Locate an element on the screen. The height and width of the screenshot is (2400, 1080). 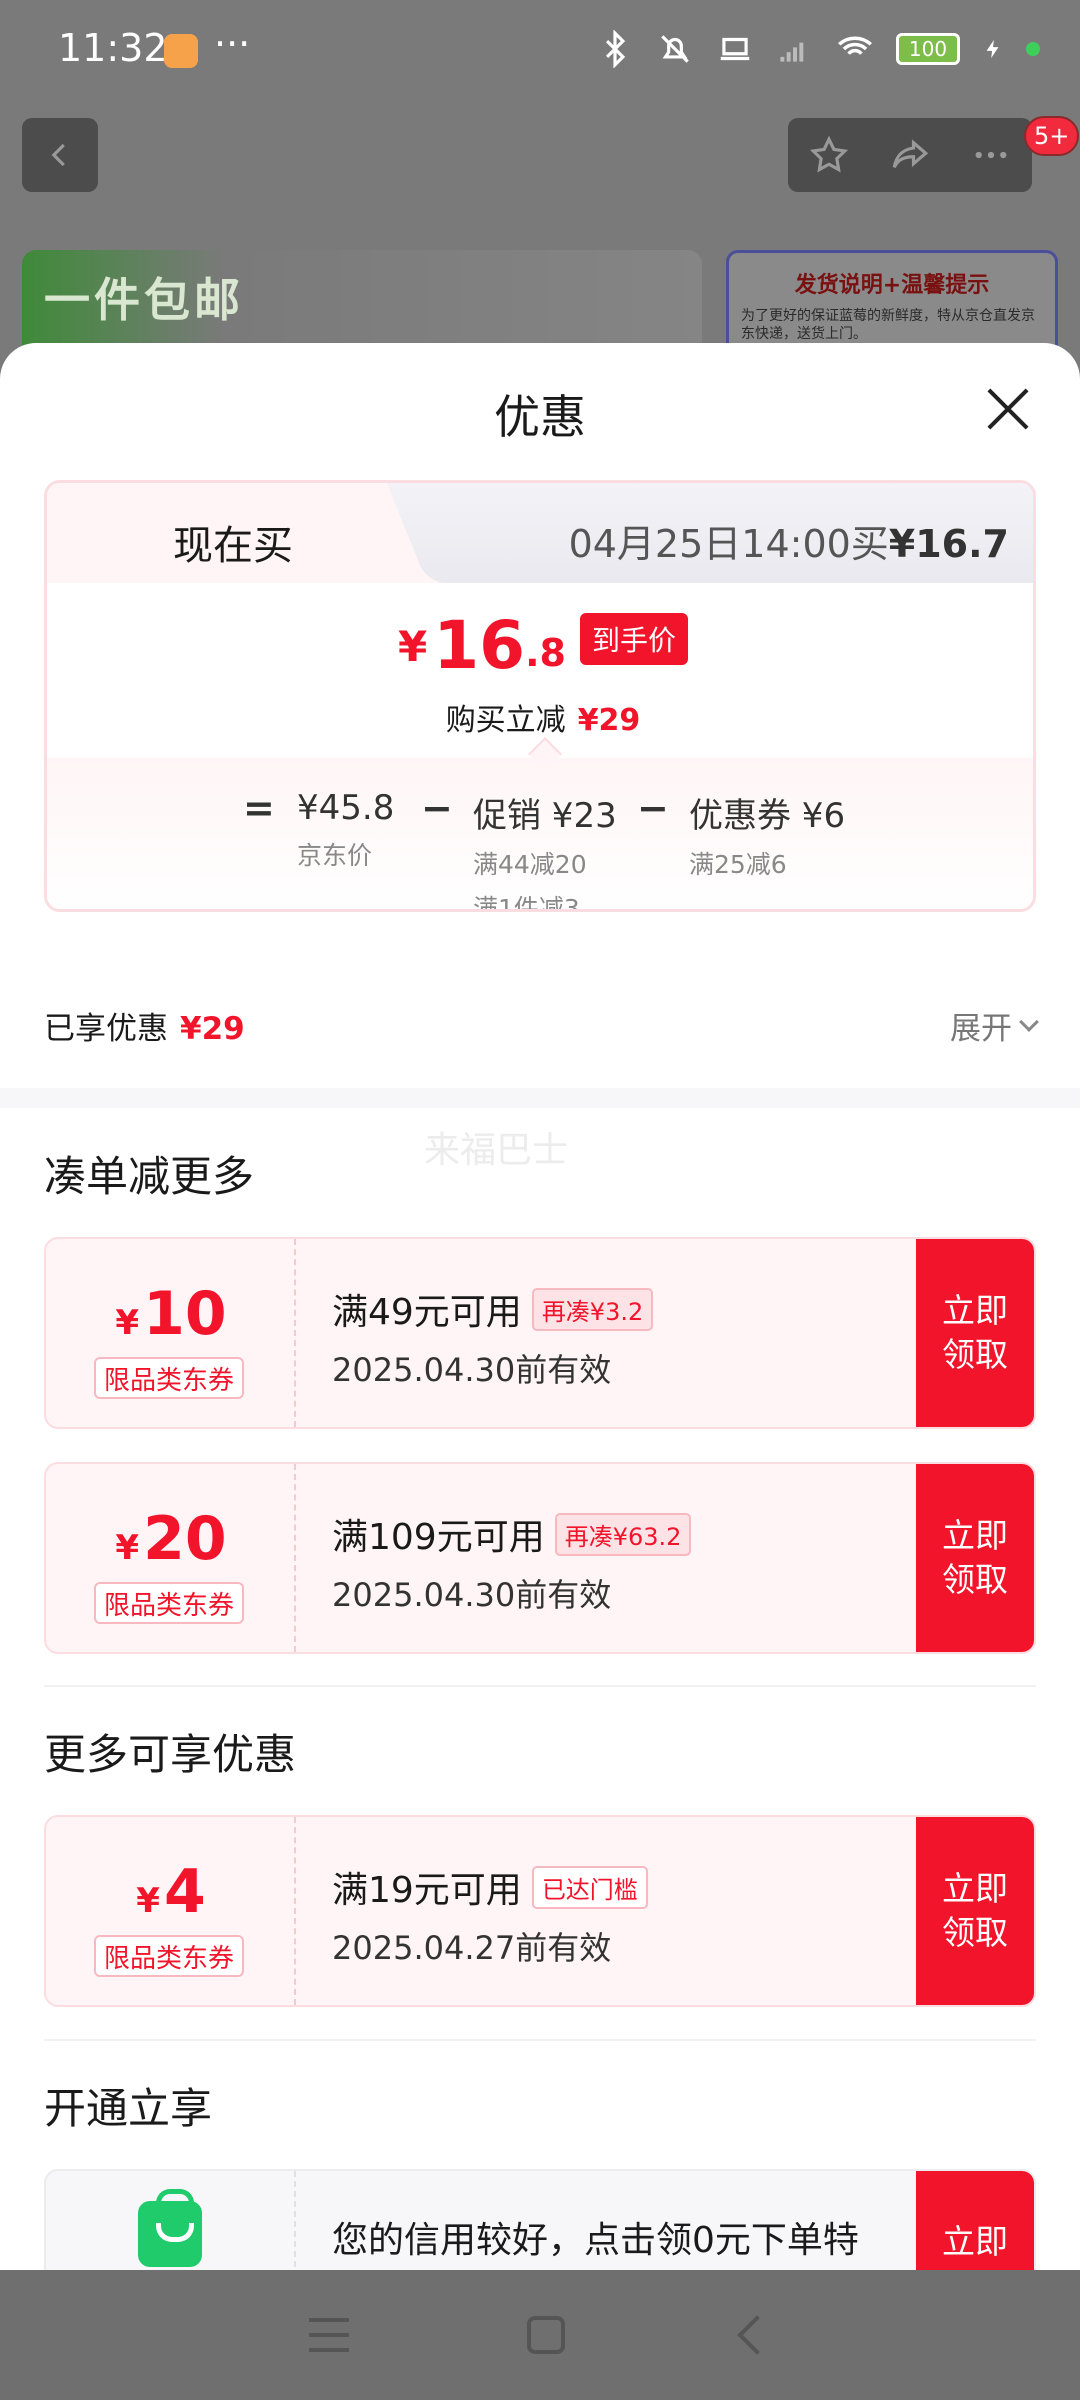
coupon-value-area: ¥4 限品类东券 is located at coordinates (171, 1911).